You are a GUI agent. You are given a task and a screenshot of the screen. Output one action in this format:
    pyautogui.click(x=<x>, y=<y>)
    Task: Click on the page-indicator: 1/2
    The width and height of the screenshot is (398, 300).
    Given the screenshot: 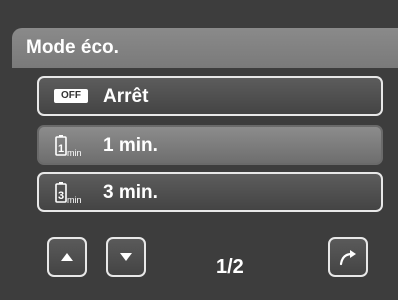 What is the action you would take?
    pyautogui.click(x=230, y=267)
    